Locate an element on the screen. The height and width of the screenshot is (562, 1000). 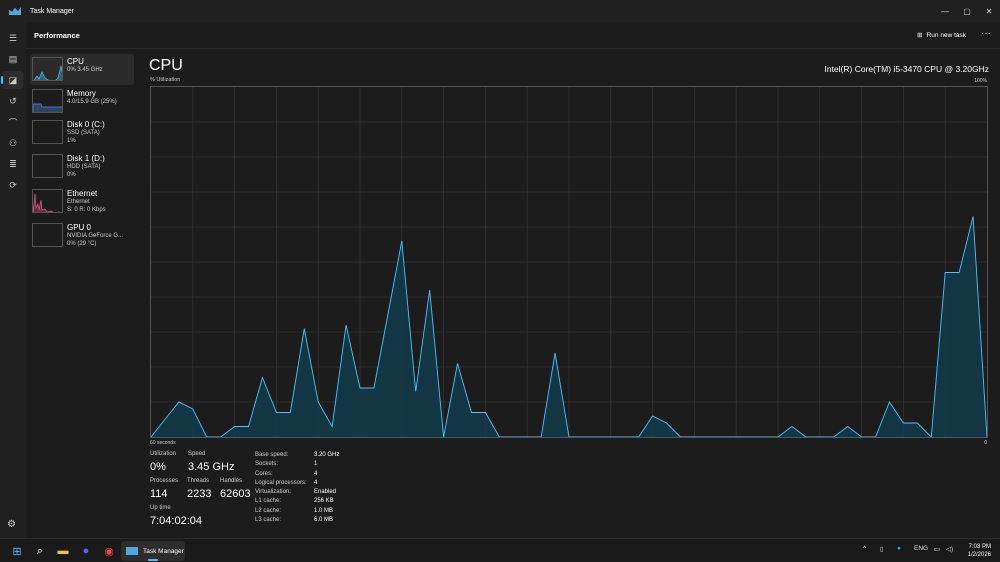
volume-icon: ◁) is located at coordinates (949, 549).